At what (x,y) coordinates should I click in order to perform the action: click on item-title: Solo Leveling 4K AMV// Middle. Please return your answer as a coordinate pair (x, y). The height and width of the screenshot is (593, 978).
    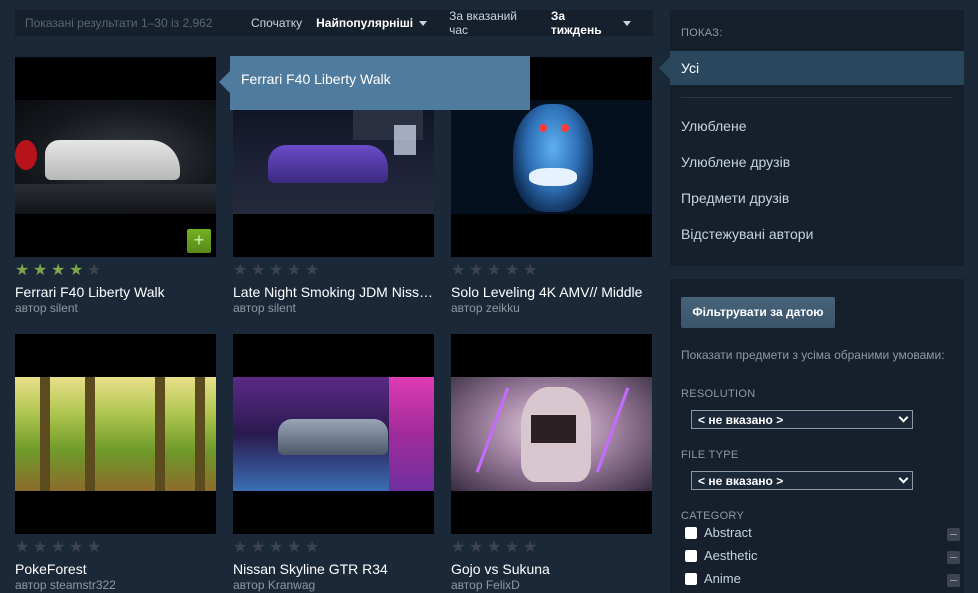
    Looking at the image, I should click on (551, 292).